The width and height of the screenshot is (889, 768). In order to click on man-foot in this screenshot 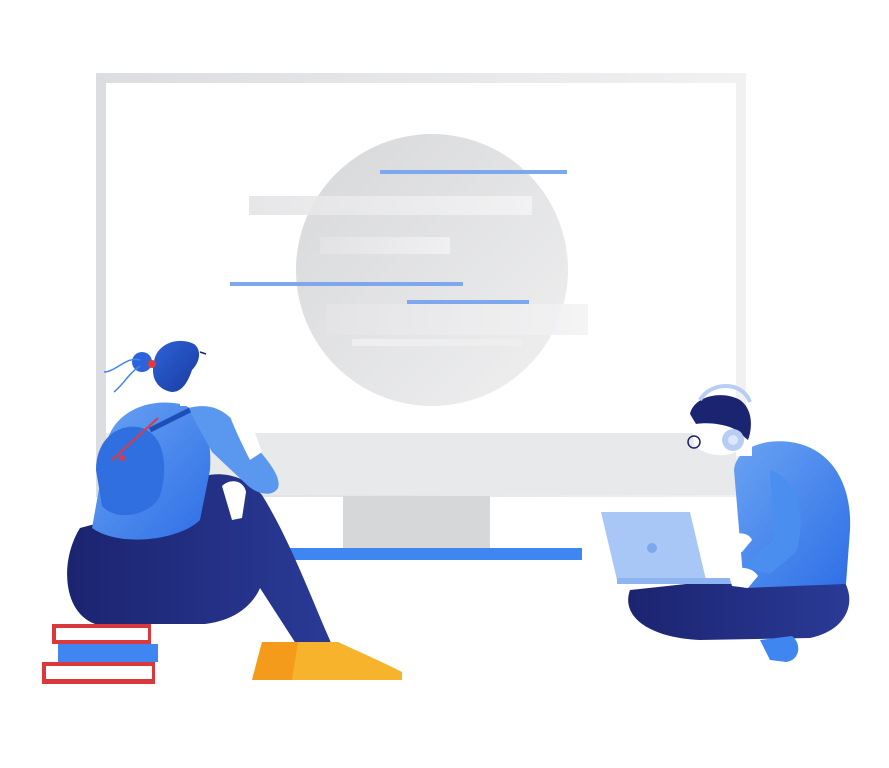, I will do `click(779, 649)`.